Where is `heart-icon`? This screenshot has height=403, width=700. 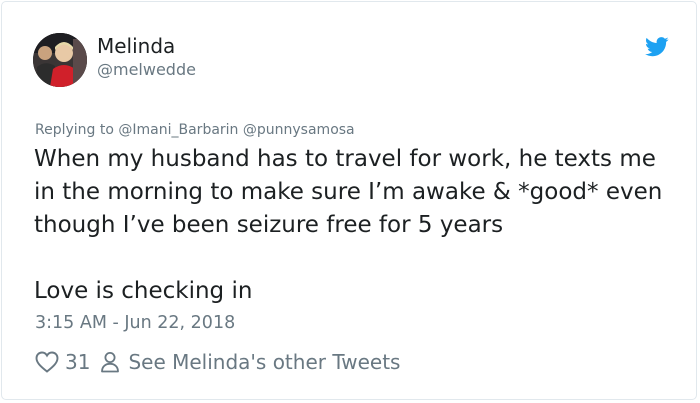 heart-icon is located at coordinates (47, 362).